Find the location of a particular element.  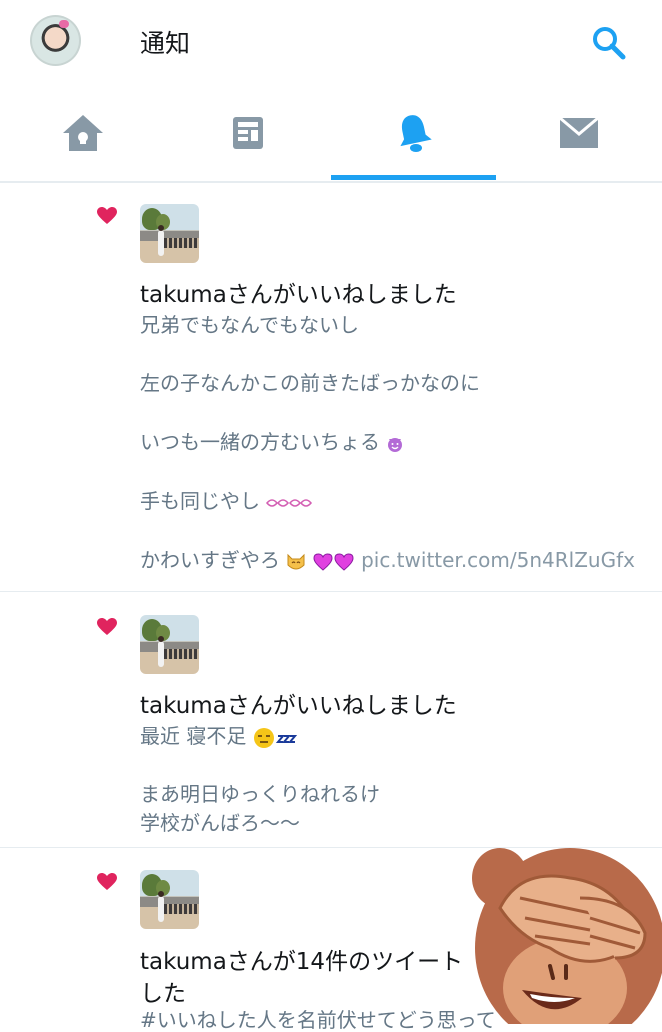

smiling-cat-emoji-icon is located at coordinates (296, 561).